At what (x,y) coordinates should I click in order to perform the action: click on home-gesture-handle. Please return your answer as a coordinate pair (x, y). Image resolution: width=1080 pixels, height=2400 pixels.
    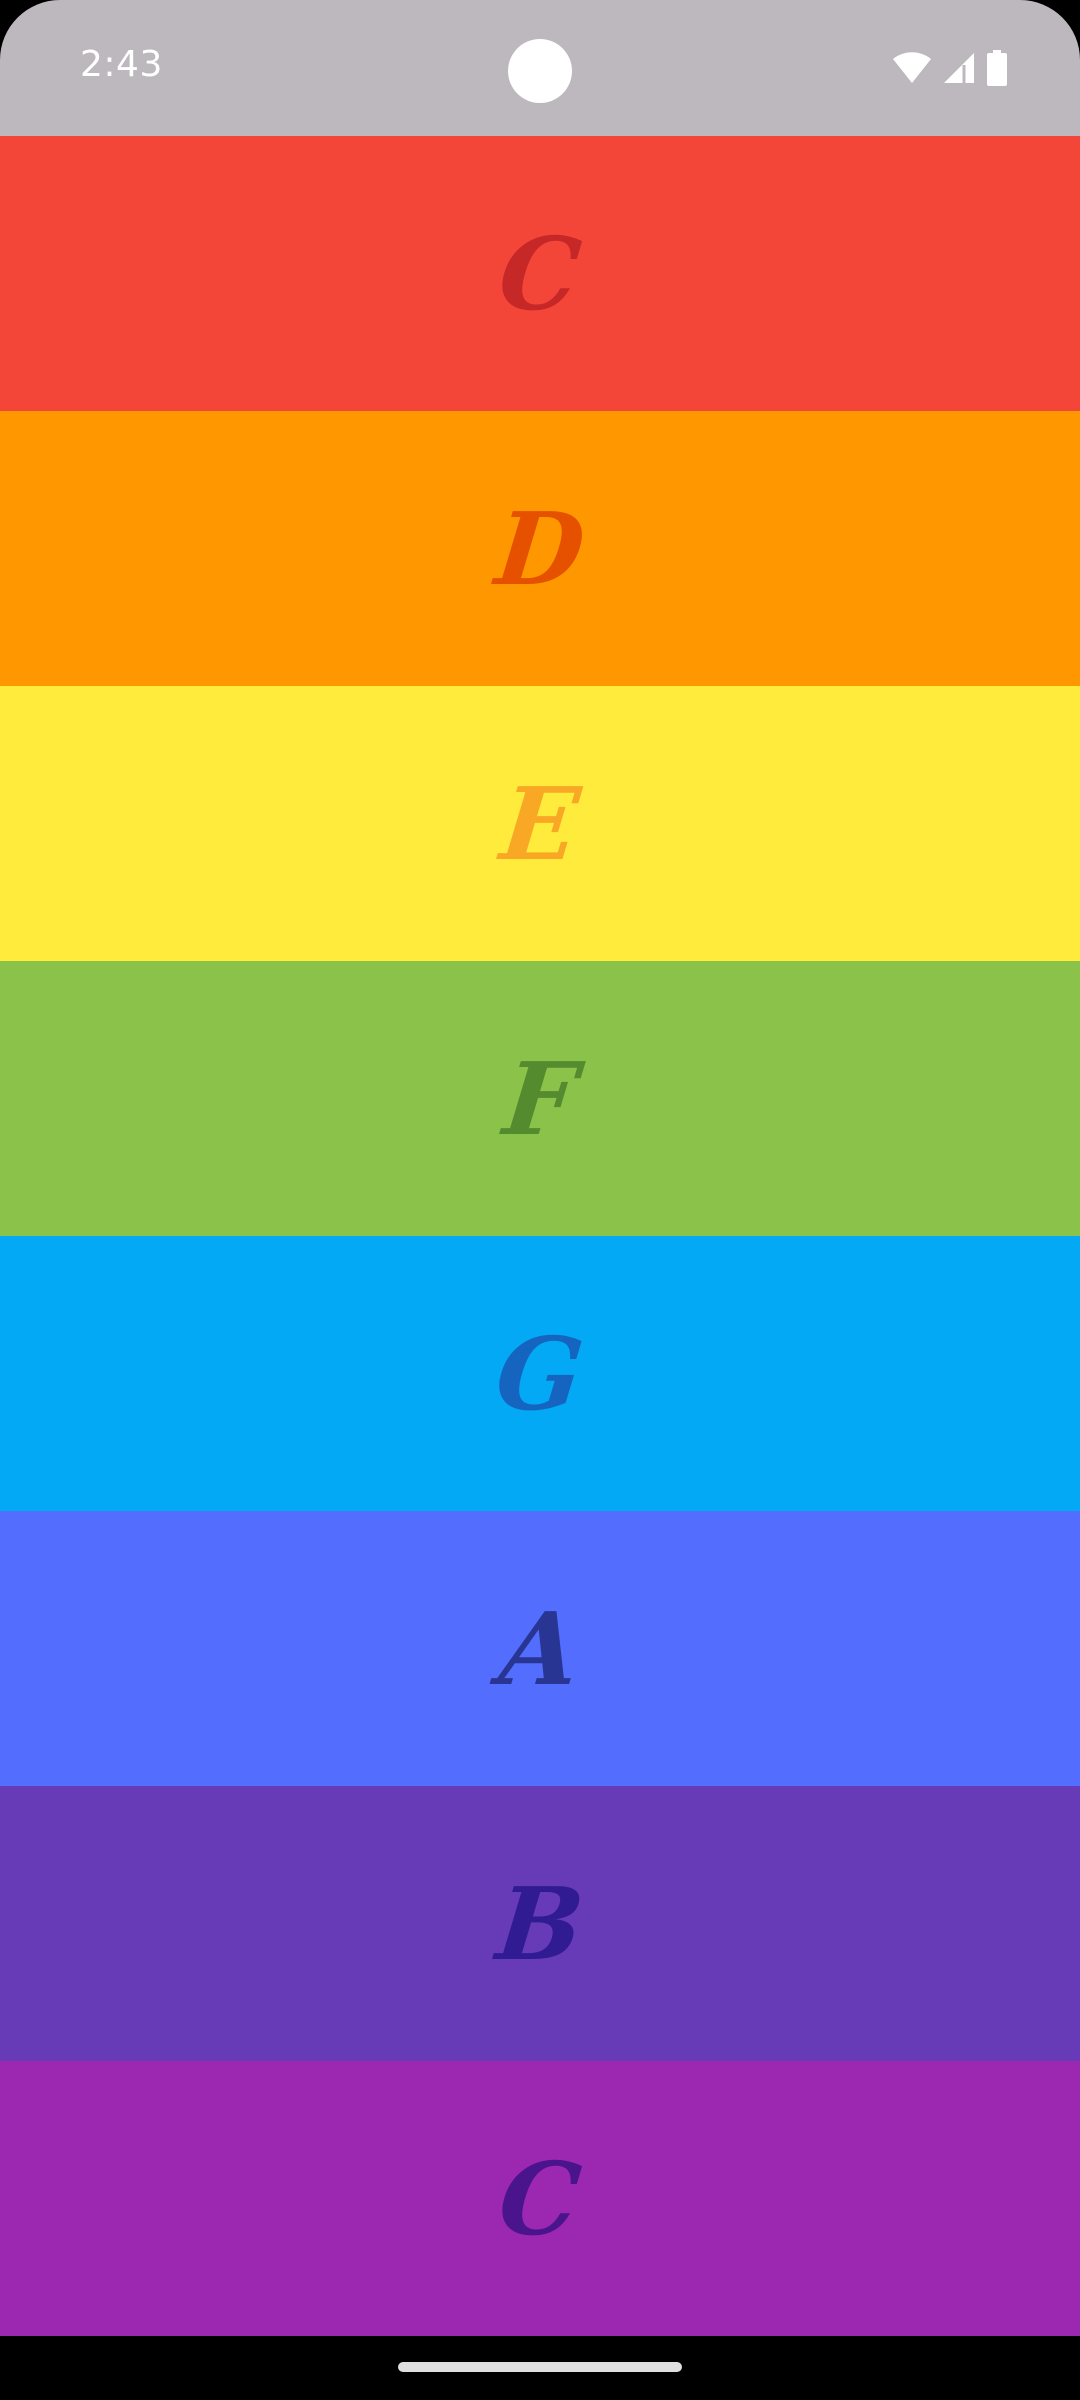
    Looking at the image, I should click on (540, 2367).